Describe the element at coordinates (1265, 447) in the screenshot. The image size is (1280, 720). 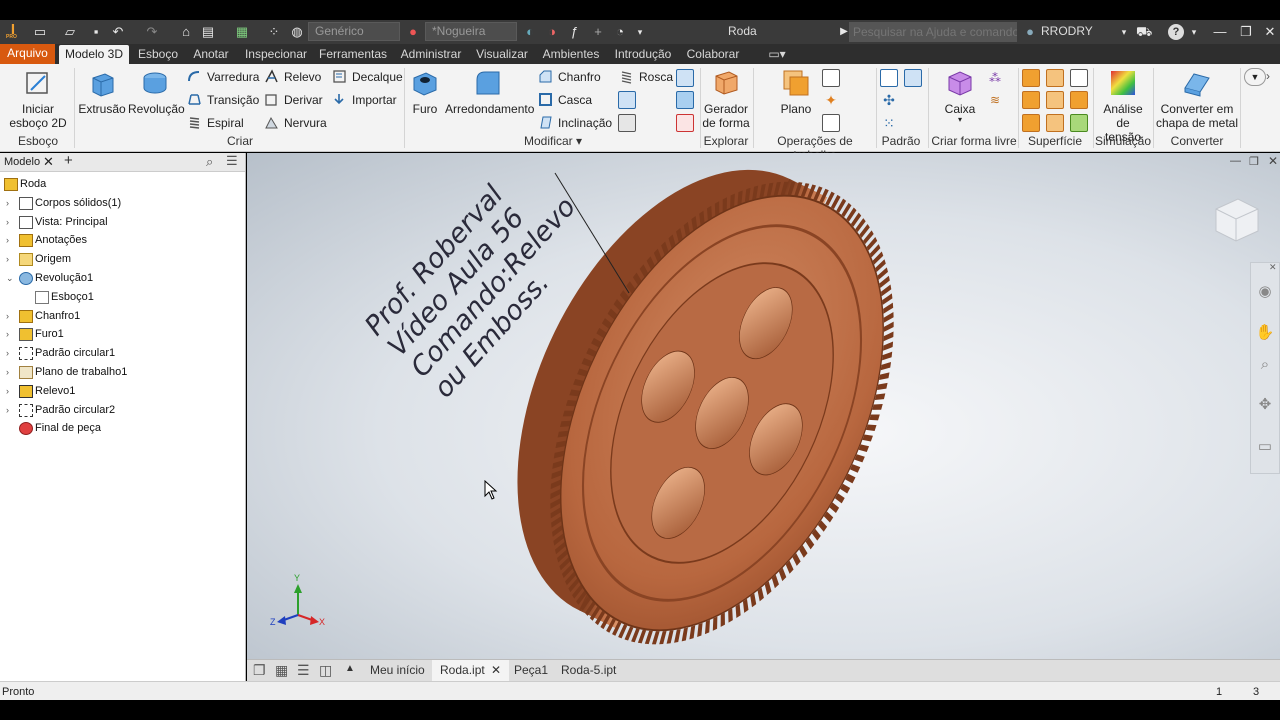
I see `look-at-icon: ▭` at that location.